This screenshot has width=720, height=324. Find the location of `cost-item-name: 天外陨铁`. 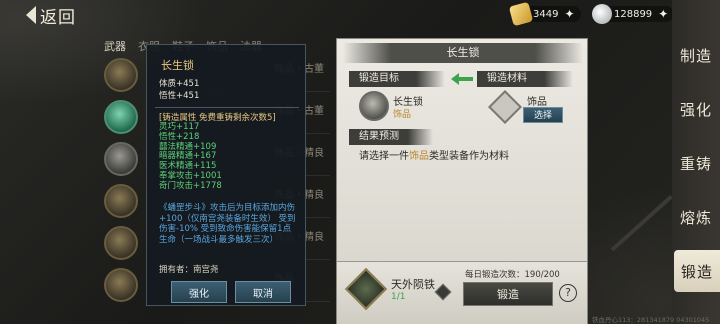

cost-item-name: 天外陨铁 is located at coordinates (413, 284).